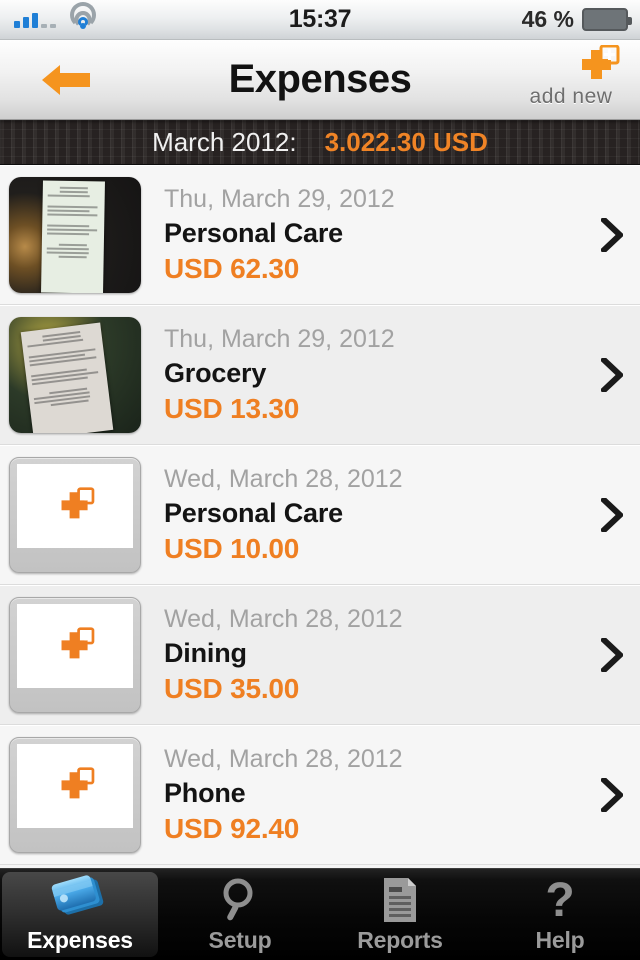  I want to click on expense-amount: USD 62.30, so click(232, 268).